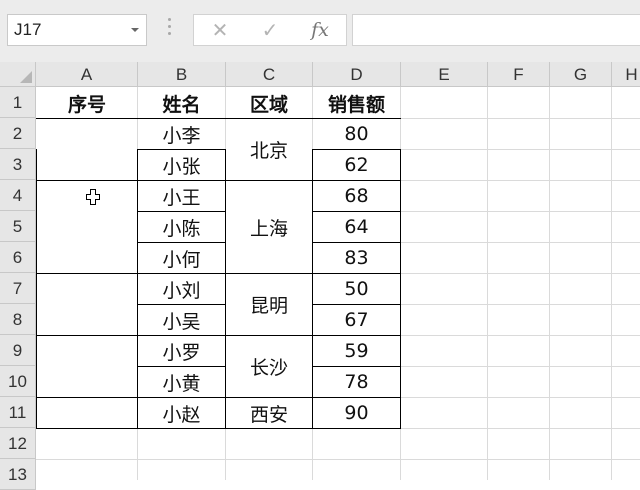 This screenshot has height=490, width=640. Describe the element at coordinates (18, 474) in the screenshot. I see `row-header-13: 13` at that location.